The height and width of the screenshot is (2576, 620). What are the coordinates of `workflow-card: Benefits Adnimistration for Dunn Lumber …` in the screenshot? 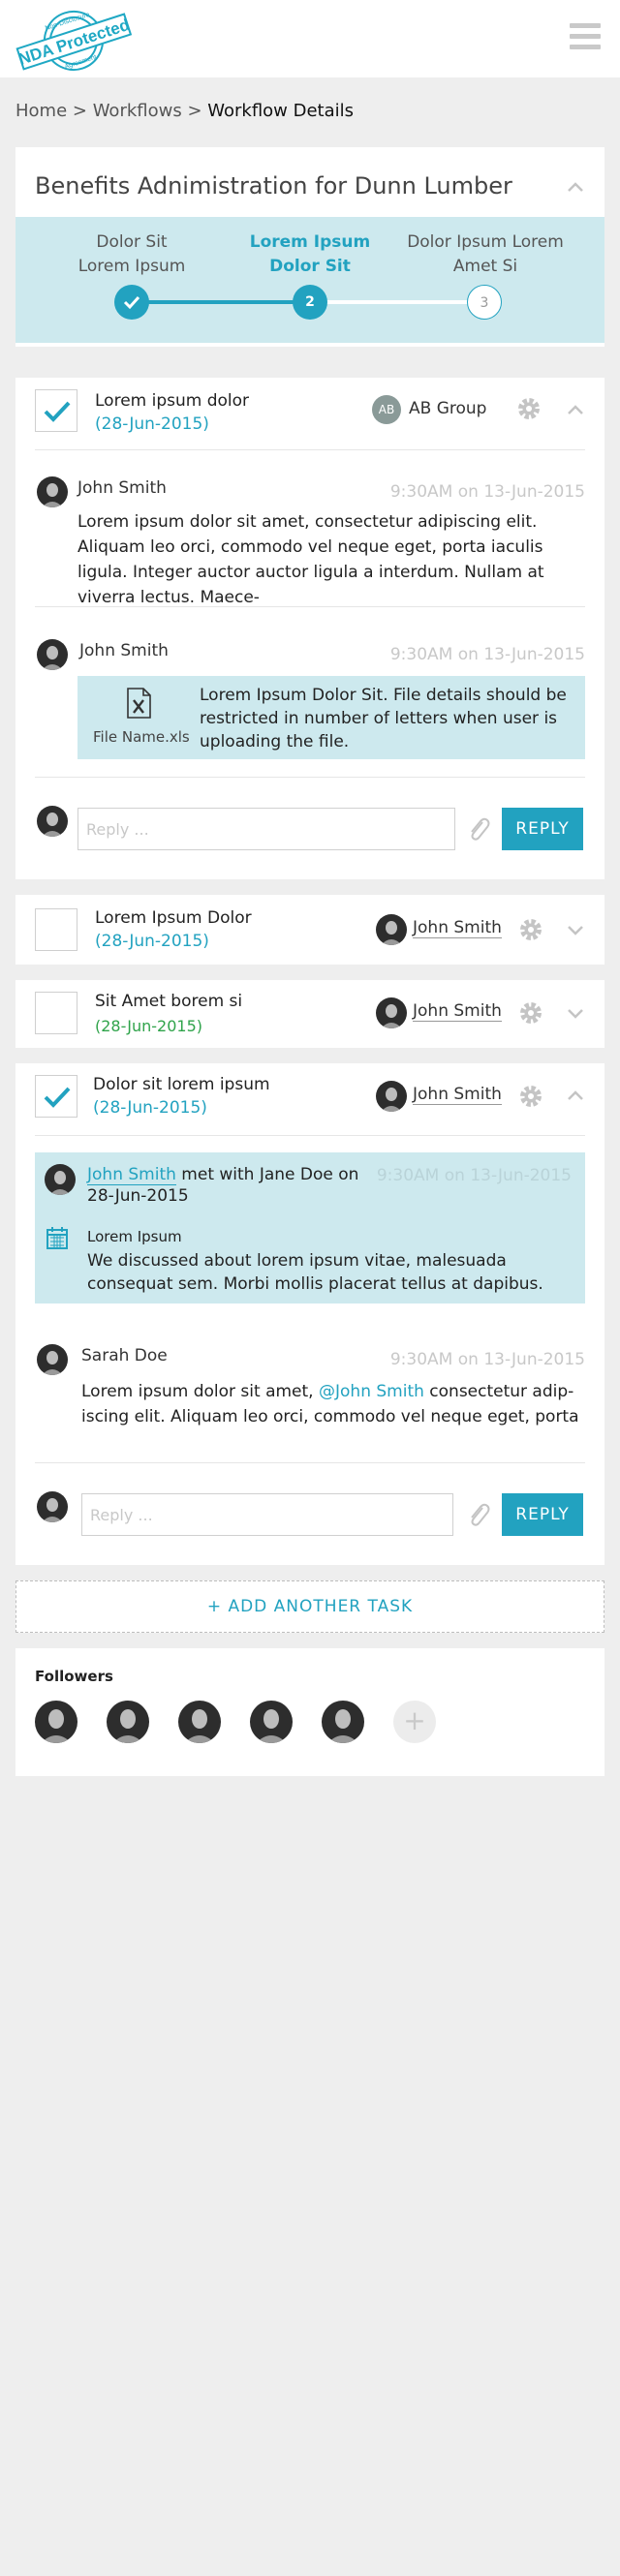 It's located at (310, 247).